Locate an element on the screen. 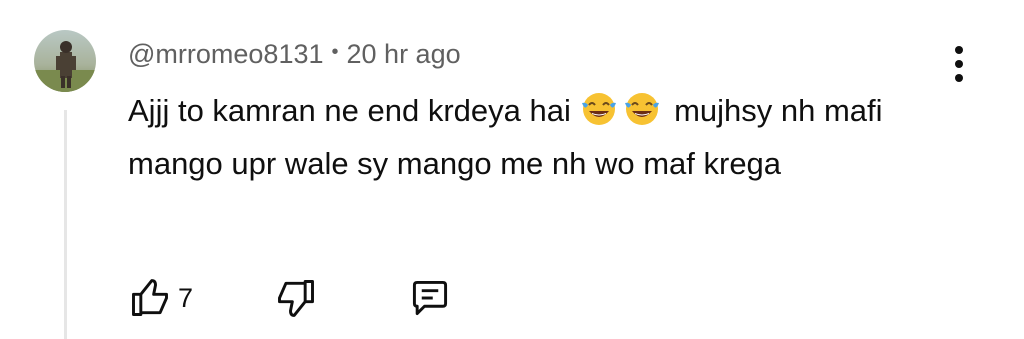 The height and width of the screenshot is (339, 1024). reply-button is located at coordinates (430, 298).